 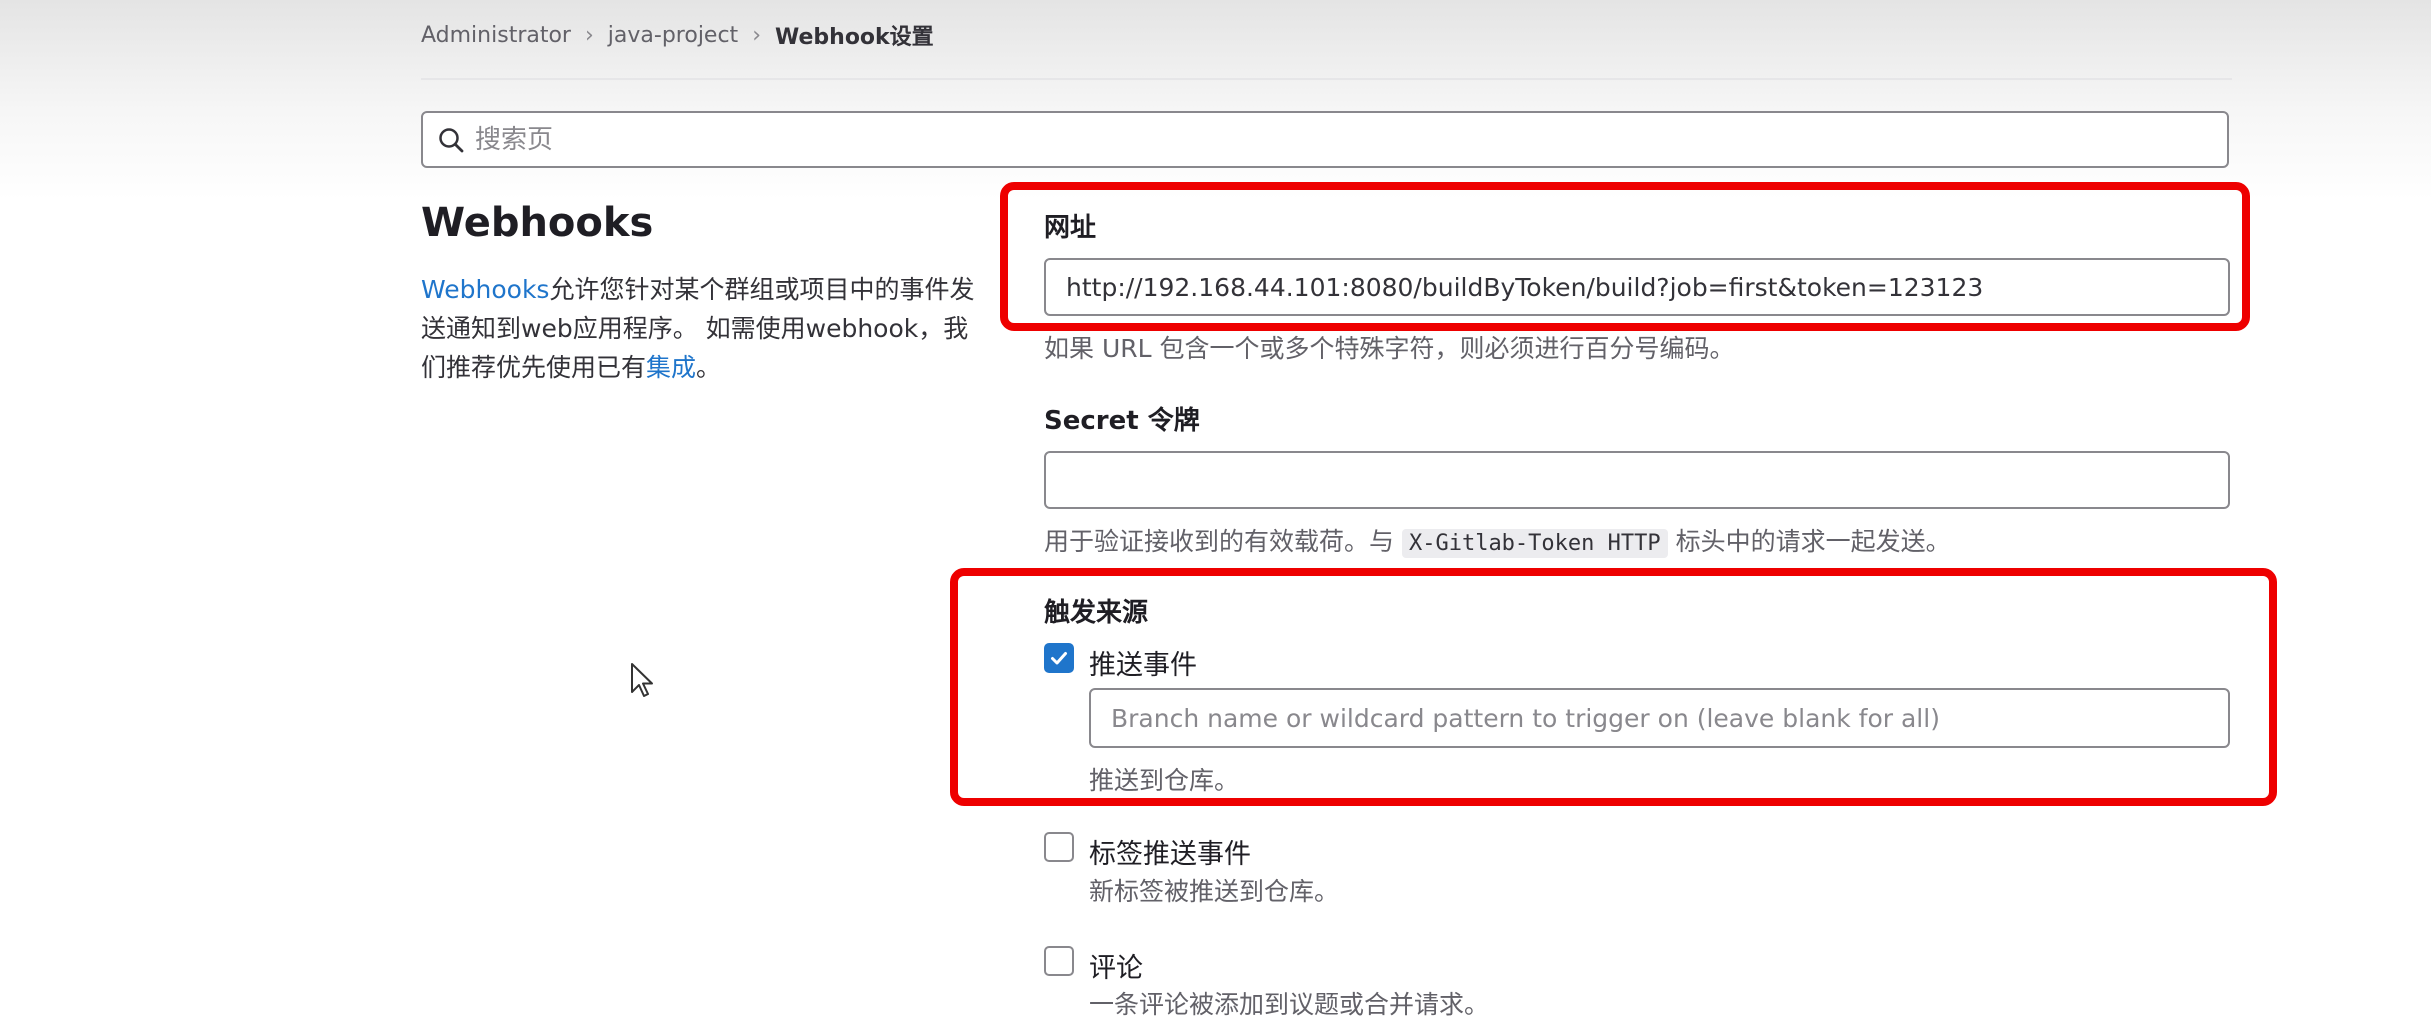 I want to click on breadcrumb-project: java-project, so click(x=673, y=35).